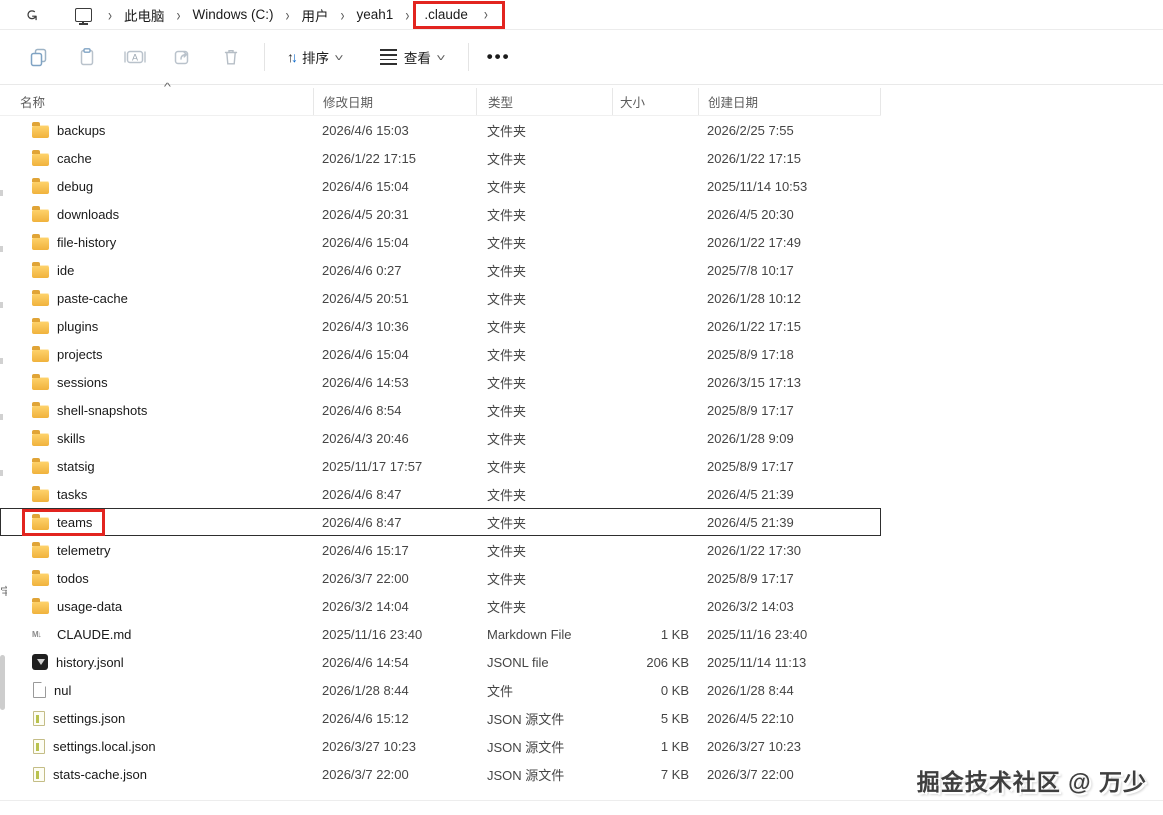 This screenshot has height=815, width=1163. Describe the element at coordinates (156, 101) in the screenshot. I see `column-header-name: 名称` at that location.